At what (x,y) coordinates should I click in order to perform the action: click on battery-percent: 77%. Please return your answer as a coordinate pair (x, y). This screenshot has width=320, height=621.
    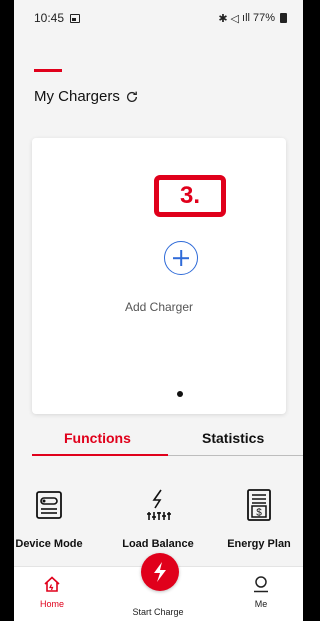
    Looking at the image, I should click on (263, 18).